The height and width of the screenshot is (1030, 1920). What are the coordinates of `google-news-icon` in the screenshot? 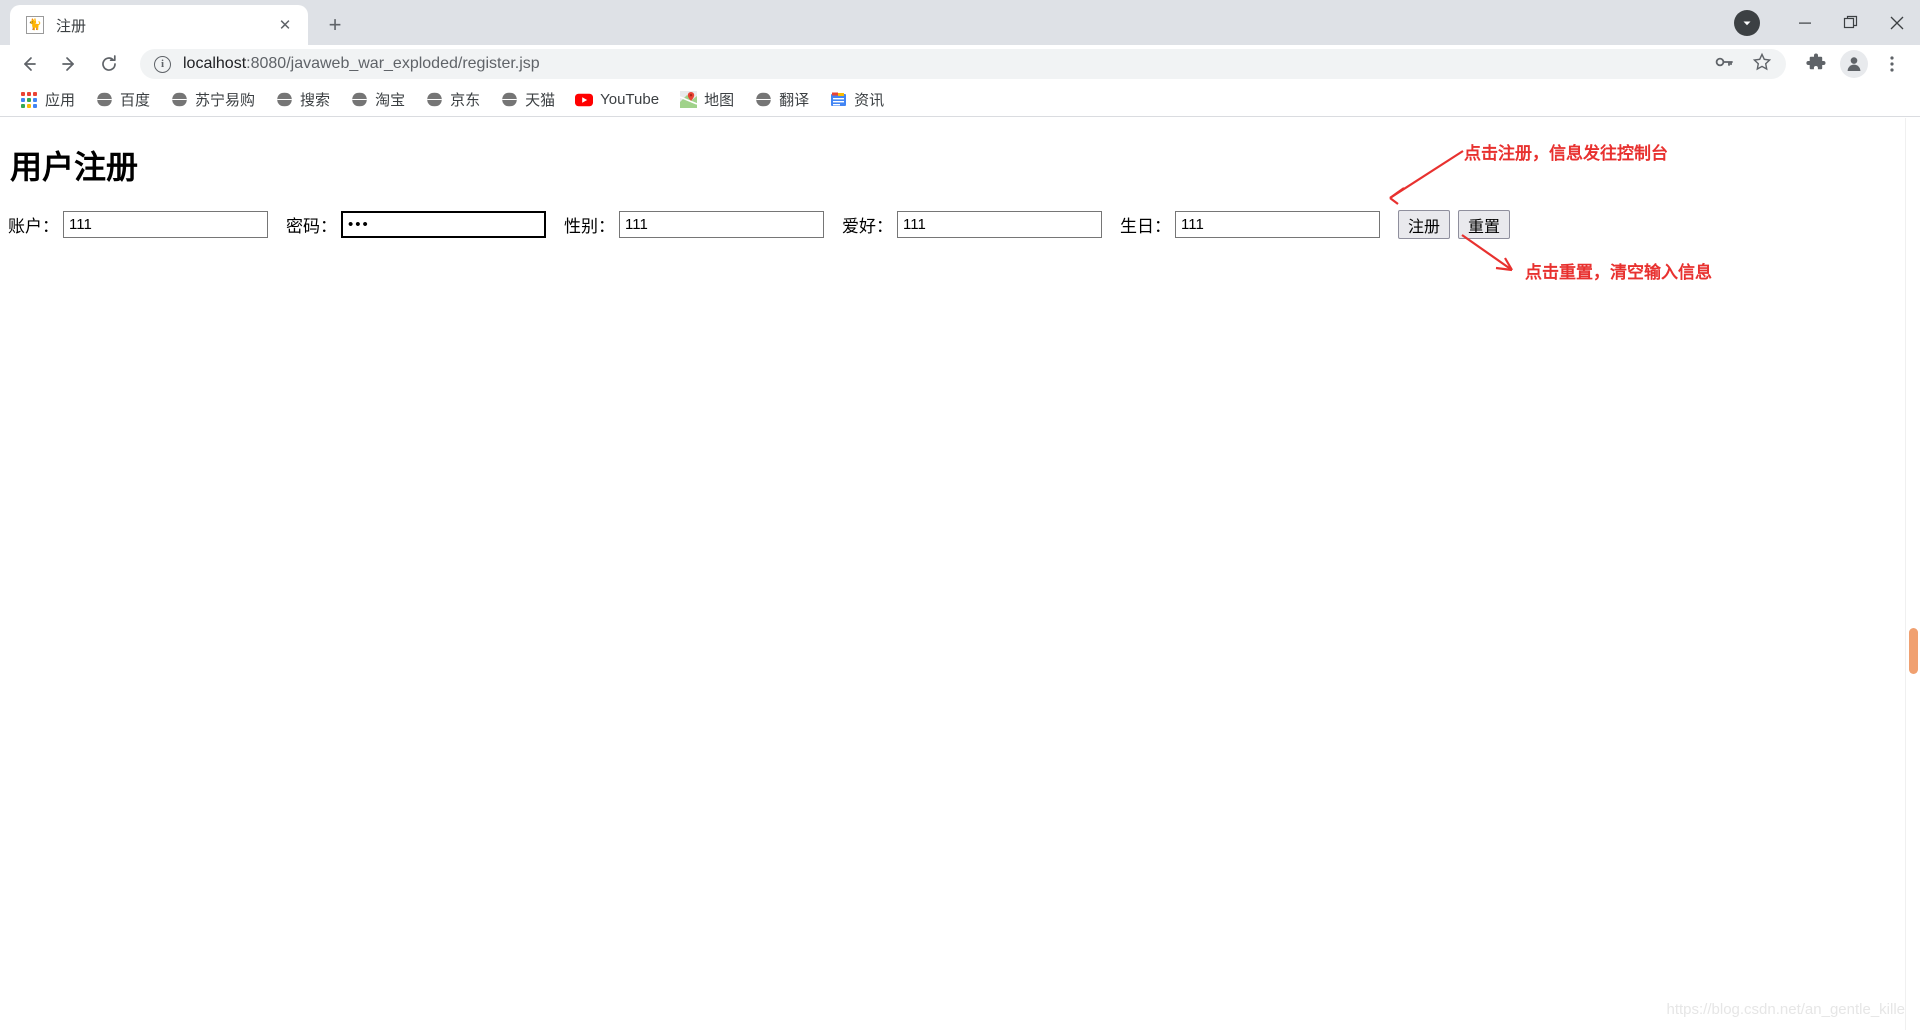 It's located at (838, 100).